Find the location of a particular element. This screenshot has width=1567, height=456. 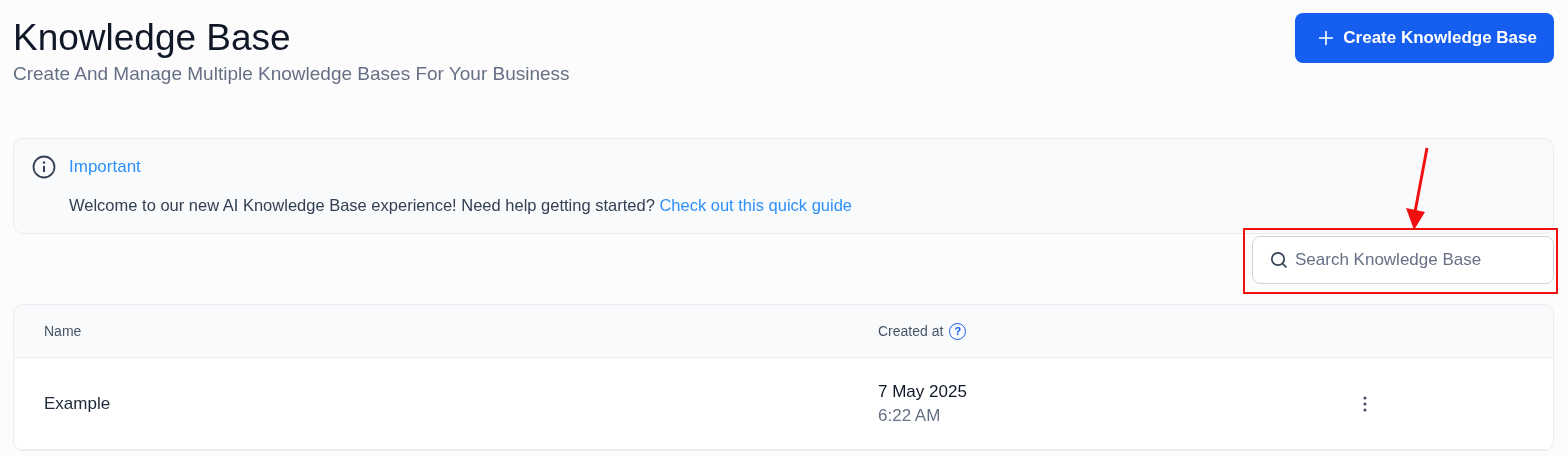

guide-link: Check out this quick guide is located at coordinates (755, 205).